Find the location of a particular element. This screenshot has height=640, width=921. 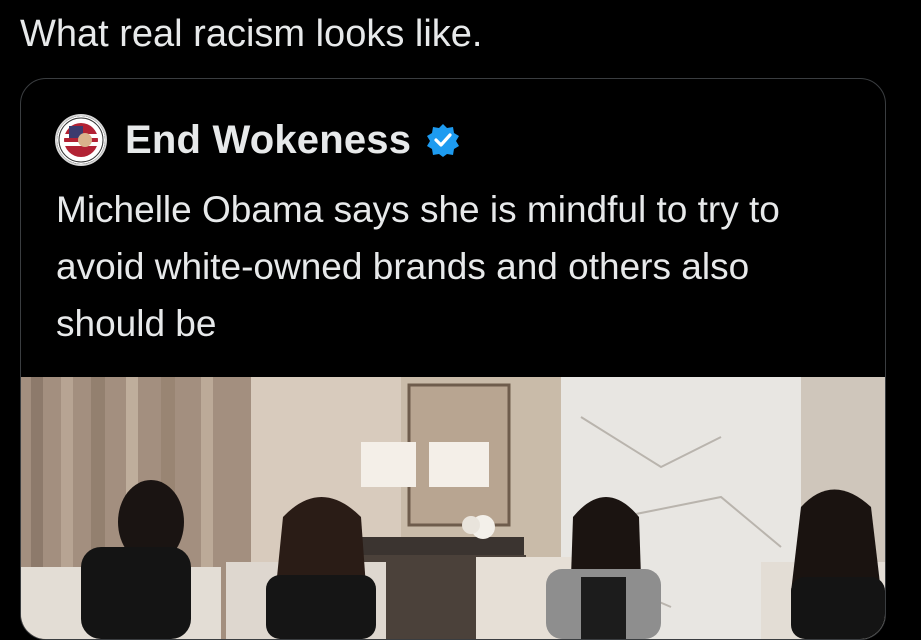

badge-avatar-icon is located at coordinates (81, 140).